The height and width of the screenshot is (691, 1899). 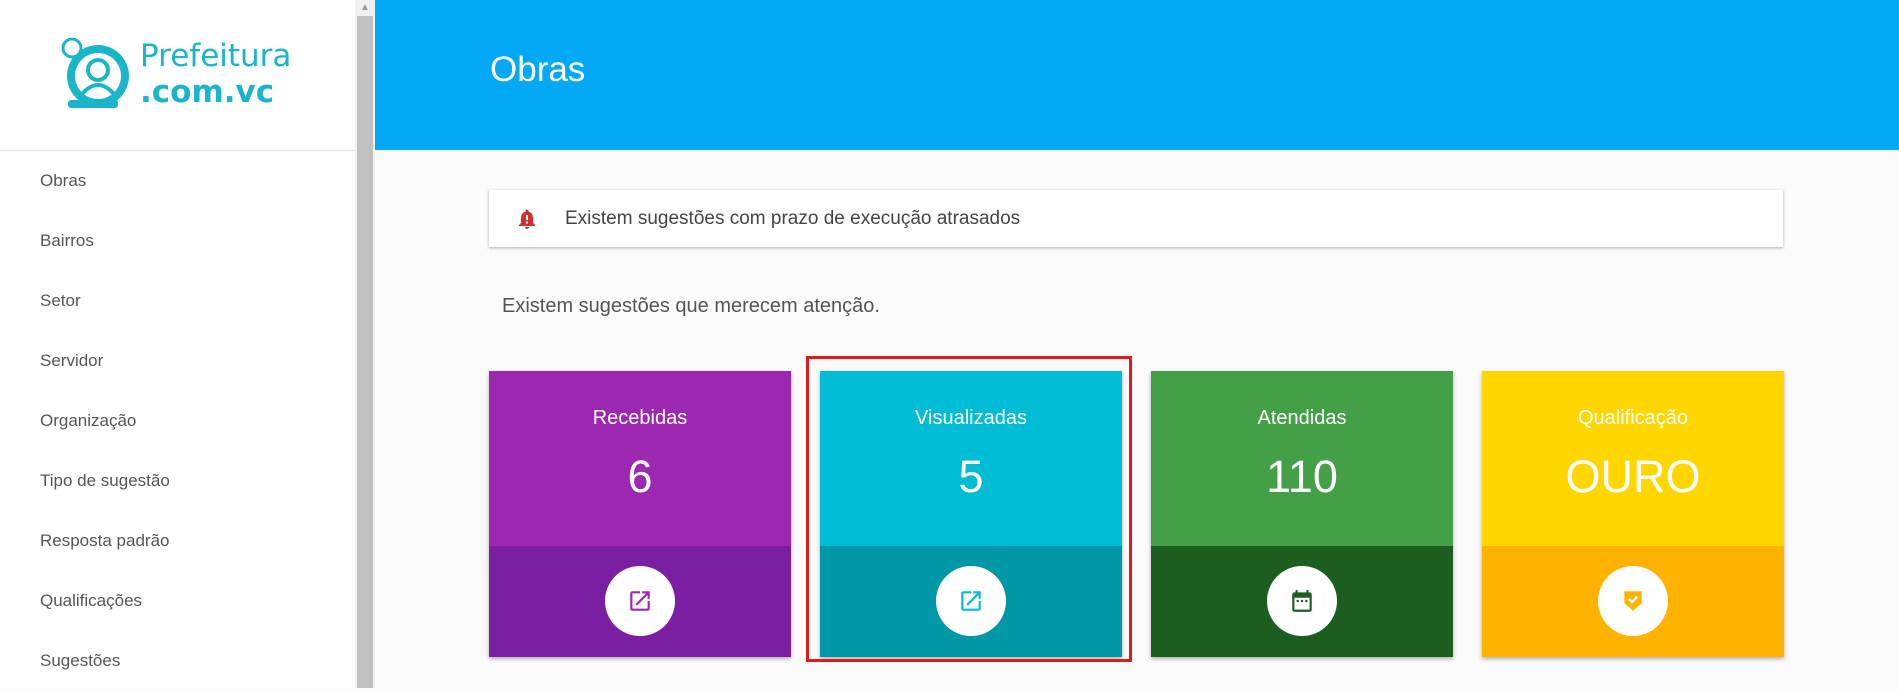 I want to click on card-label: Qualificação, so click(x=1633, y=418).